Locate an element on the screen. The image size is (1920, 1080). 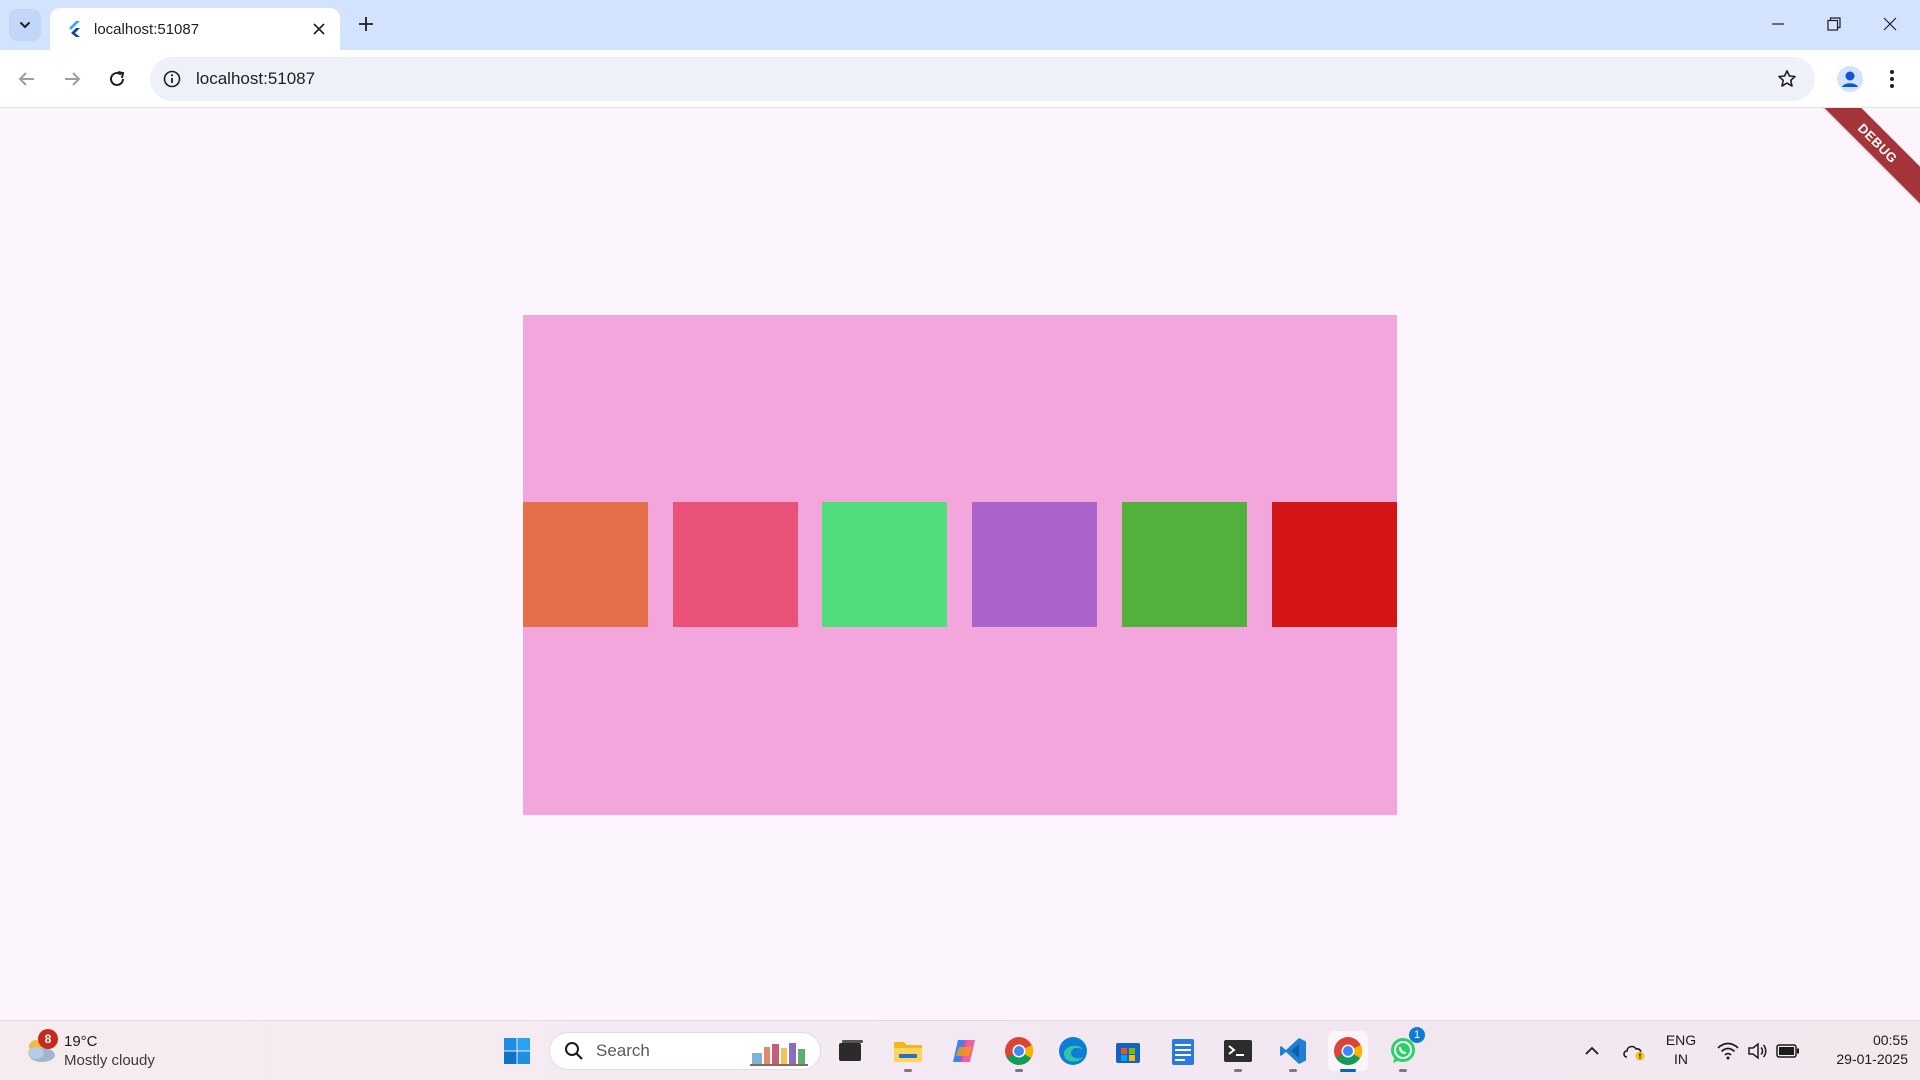
onedrive-status is located at coordinates (1634, 1051).